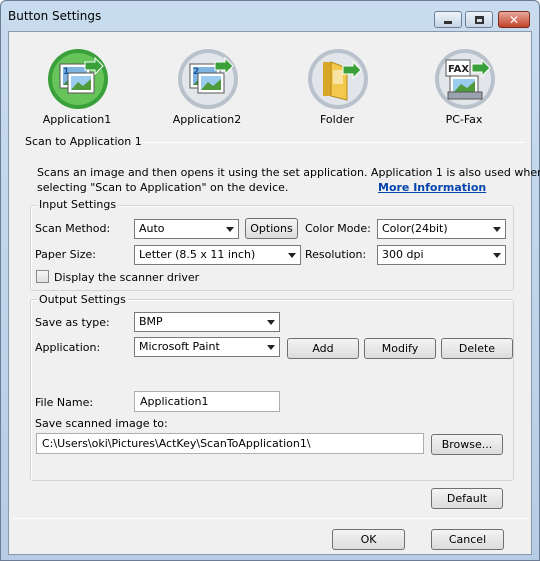 The height and width of the screenshot is (561, 540). Describe the element at coordinates (271, 228) in the screenshot. I see `options-button: Options` at that location.